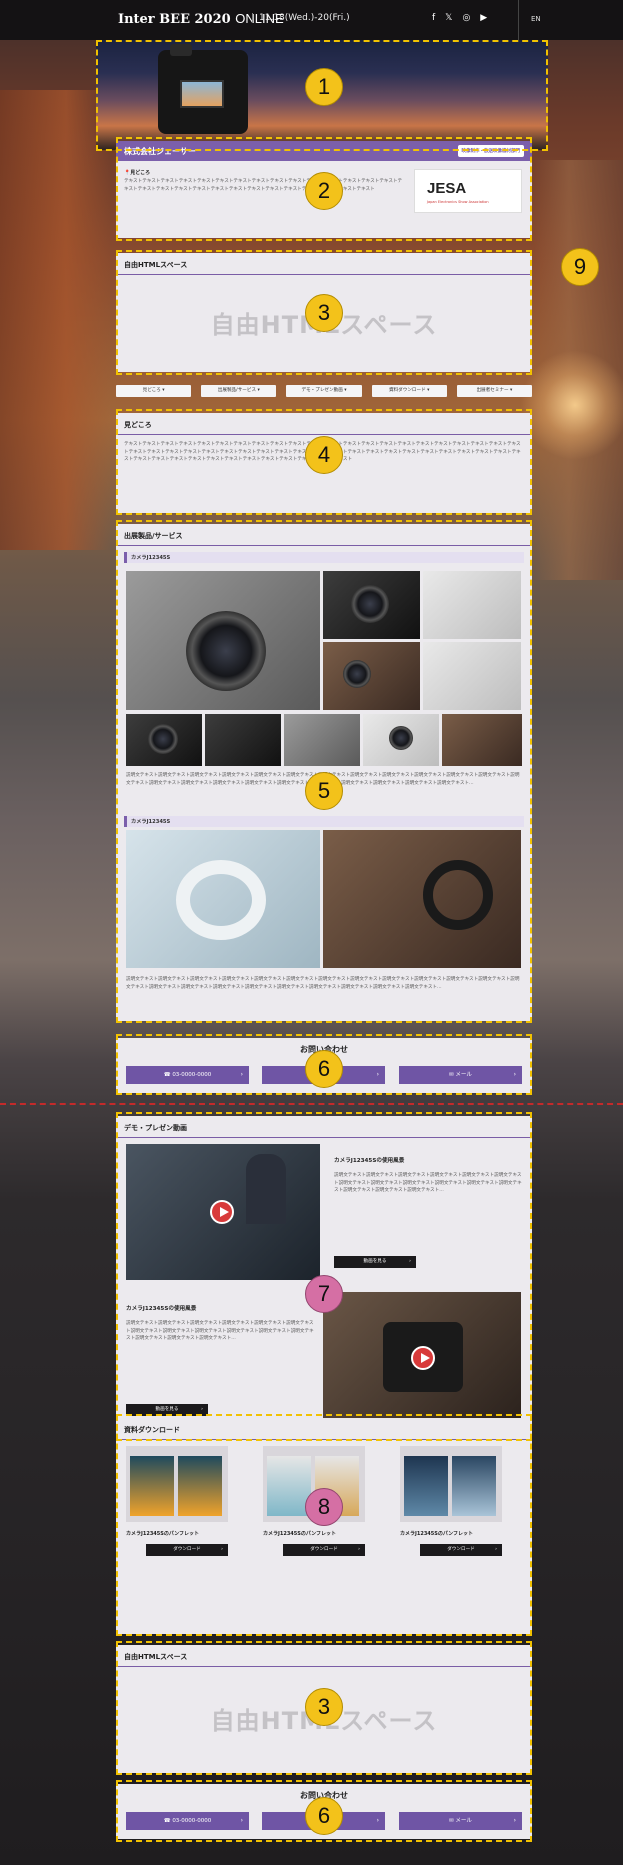 The width and height of the screenshot is (623, 1865). Describe the element at coordinates (324, 424) in the screenshot. I see `highlights-title: 見どころ` at that location.